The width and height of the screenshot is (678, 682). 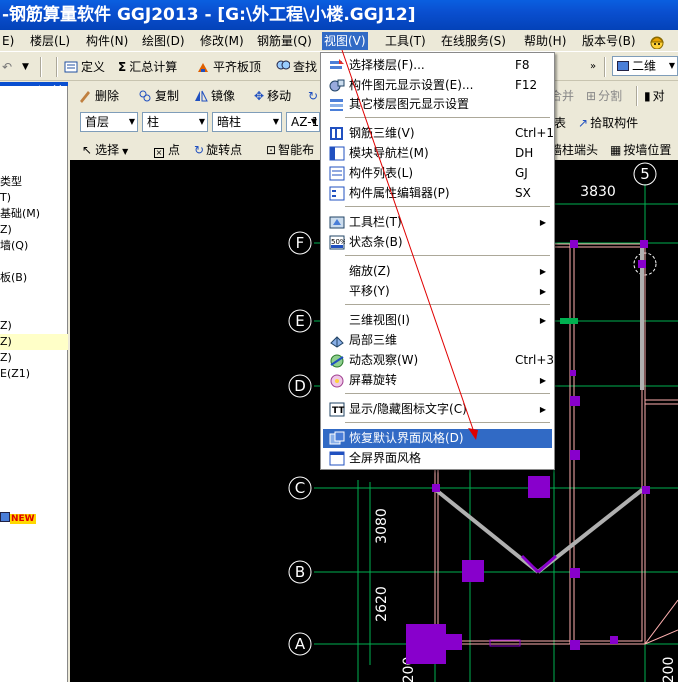 What do you see at coordinates (583, 123) in the screenshot?
I see `pick-icon: ↗` at bounding box center [583, 123].